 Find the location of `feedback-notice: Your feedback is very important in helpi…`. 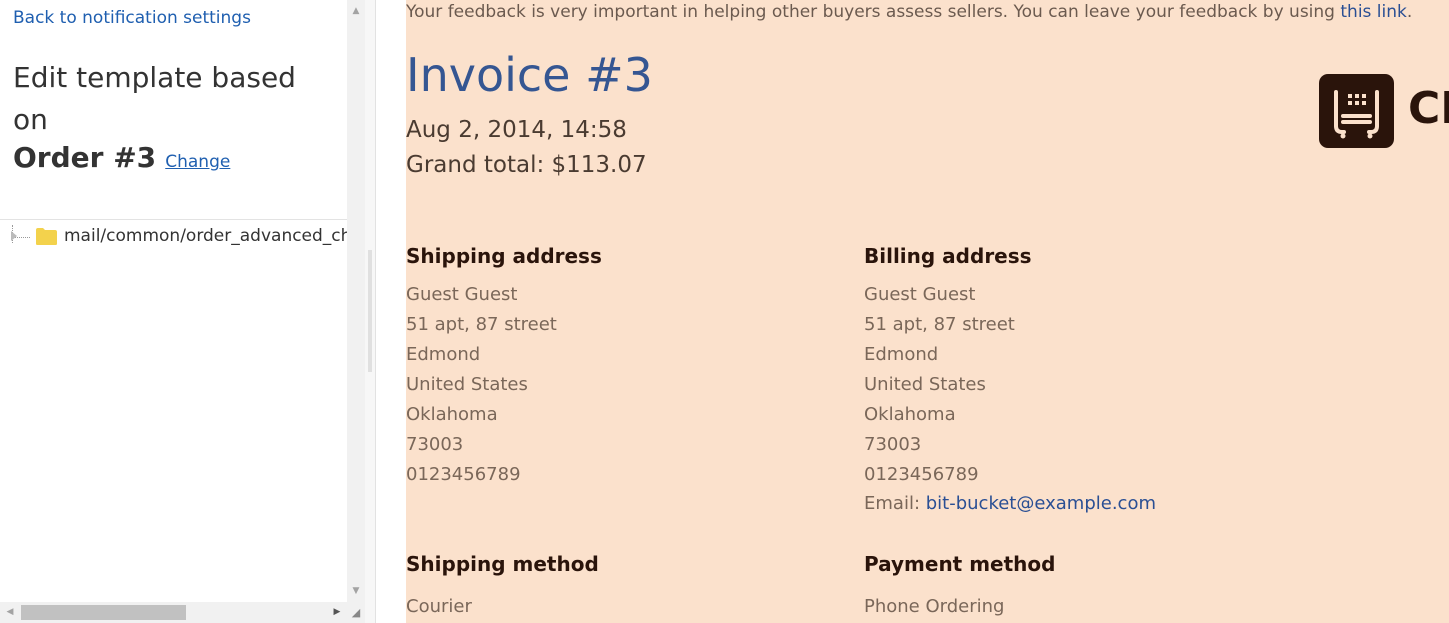

feedback-notice: Your feedback is very important in helpi… is located at coordinates (909, 12).